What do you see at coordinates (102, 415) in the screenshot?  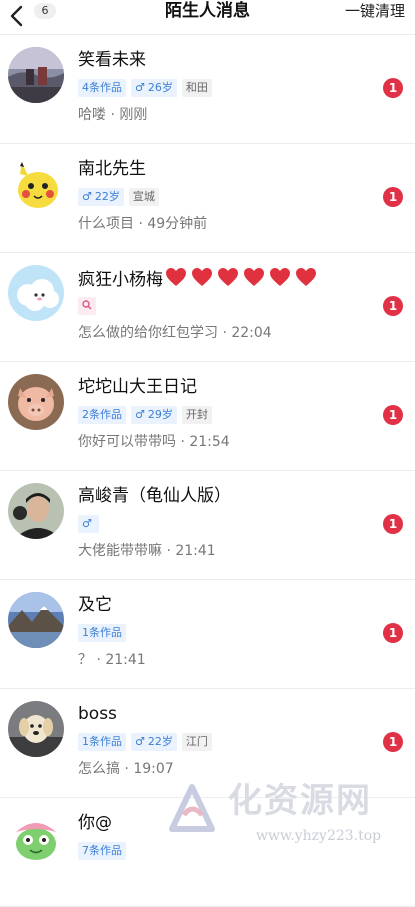 I see `works-tag: 2条作品` at bounding box center [102, 415].